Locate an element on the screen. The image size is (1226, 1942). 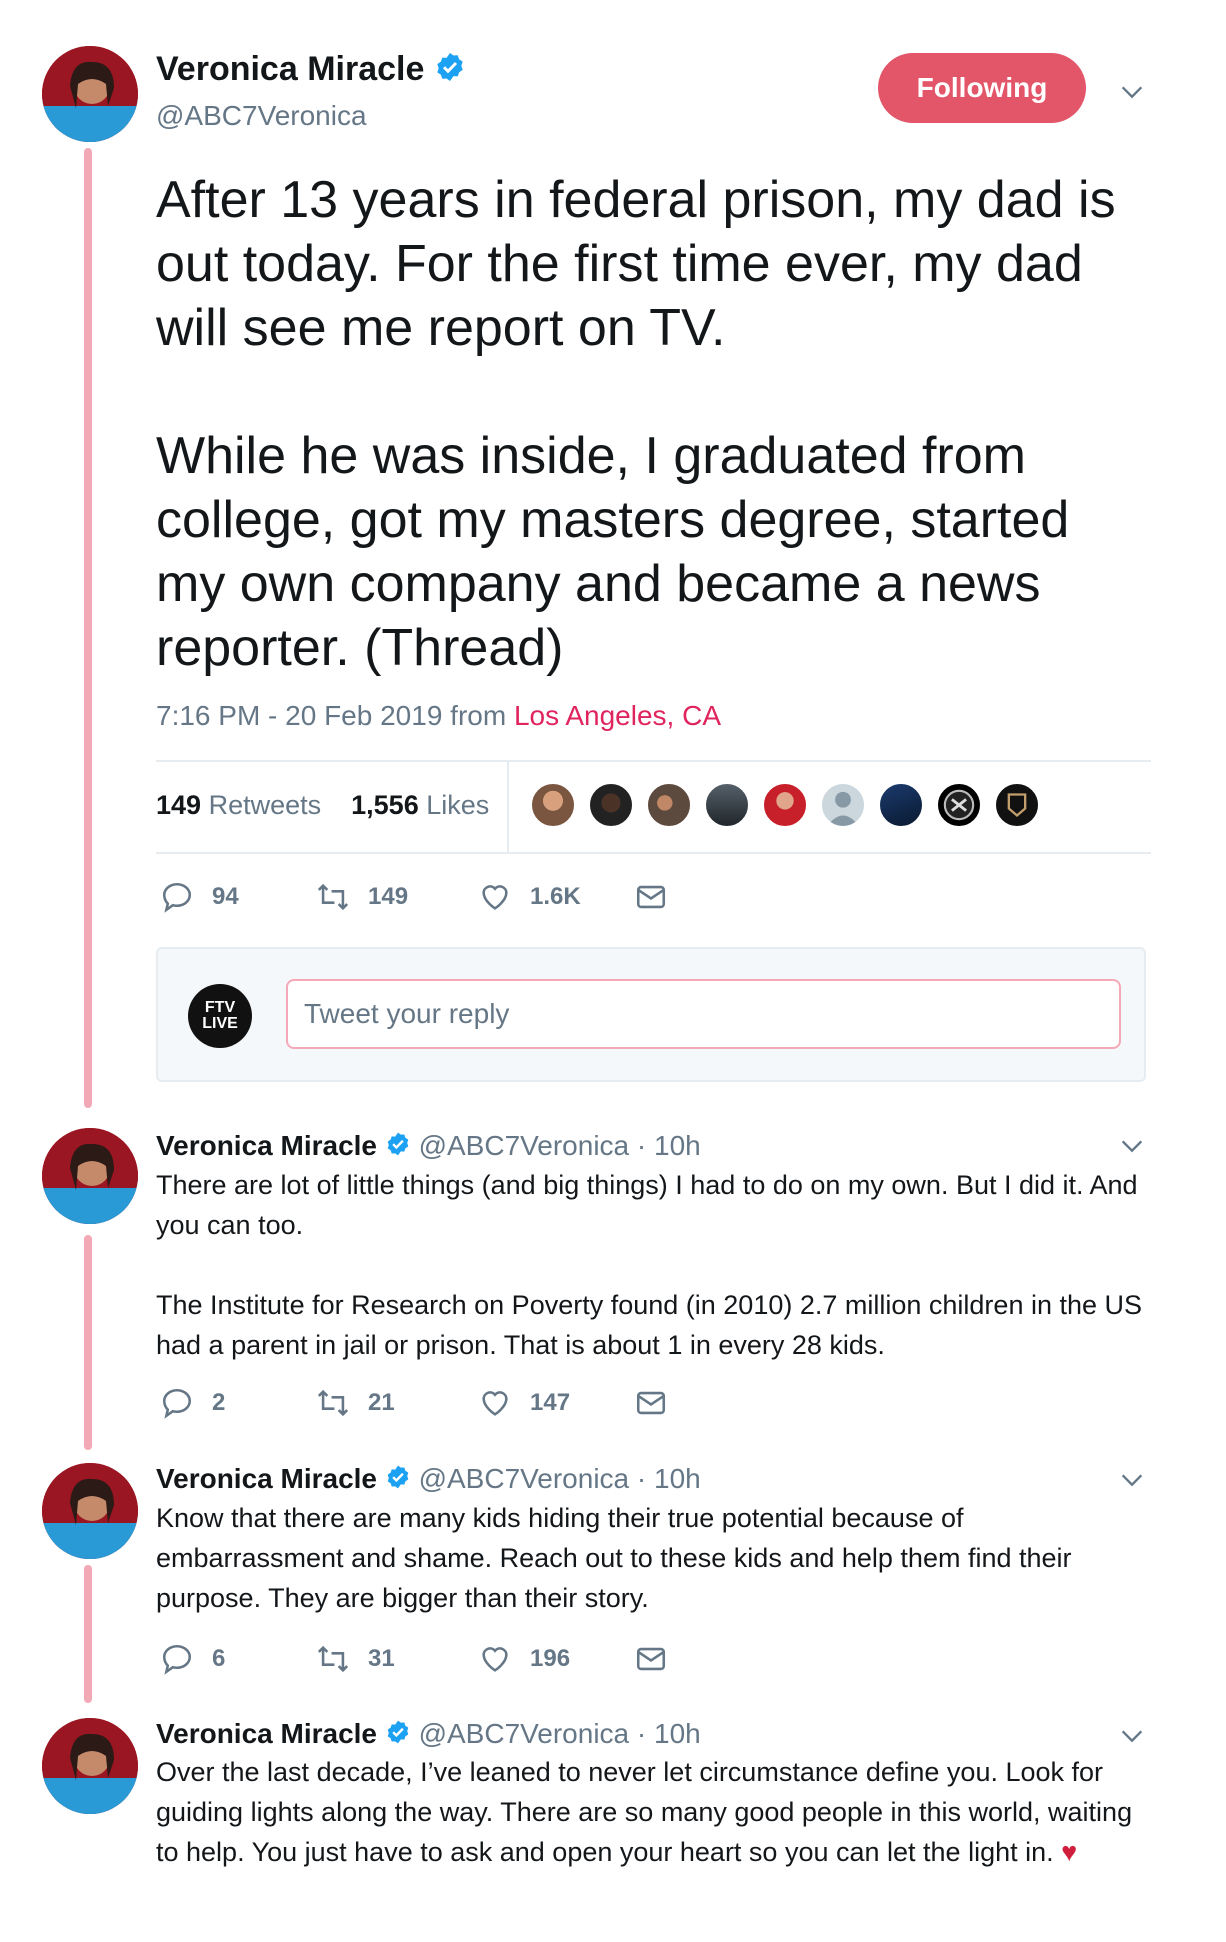
user-avatar: FTV LIVE is located at coordinates (220, 1016).